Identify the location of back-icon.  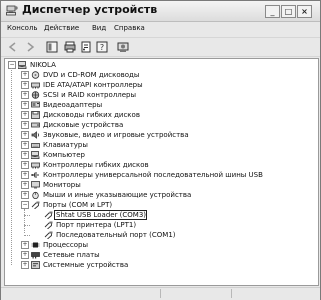
(13, 47).